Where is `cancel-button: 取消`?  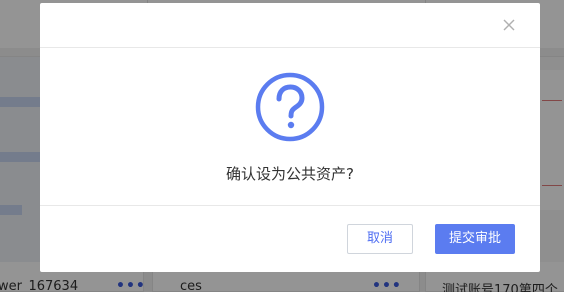
cancel-button: 取消 is located at coordinates (380, 239).